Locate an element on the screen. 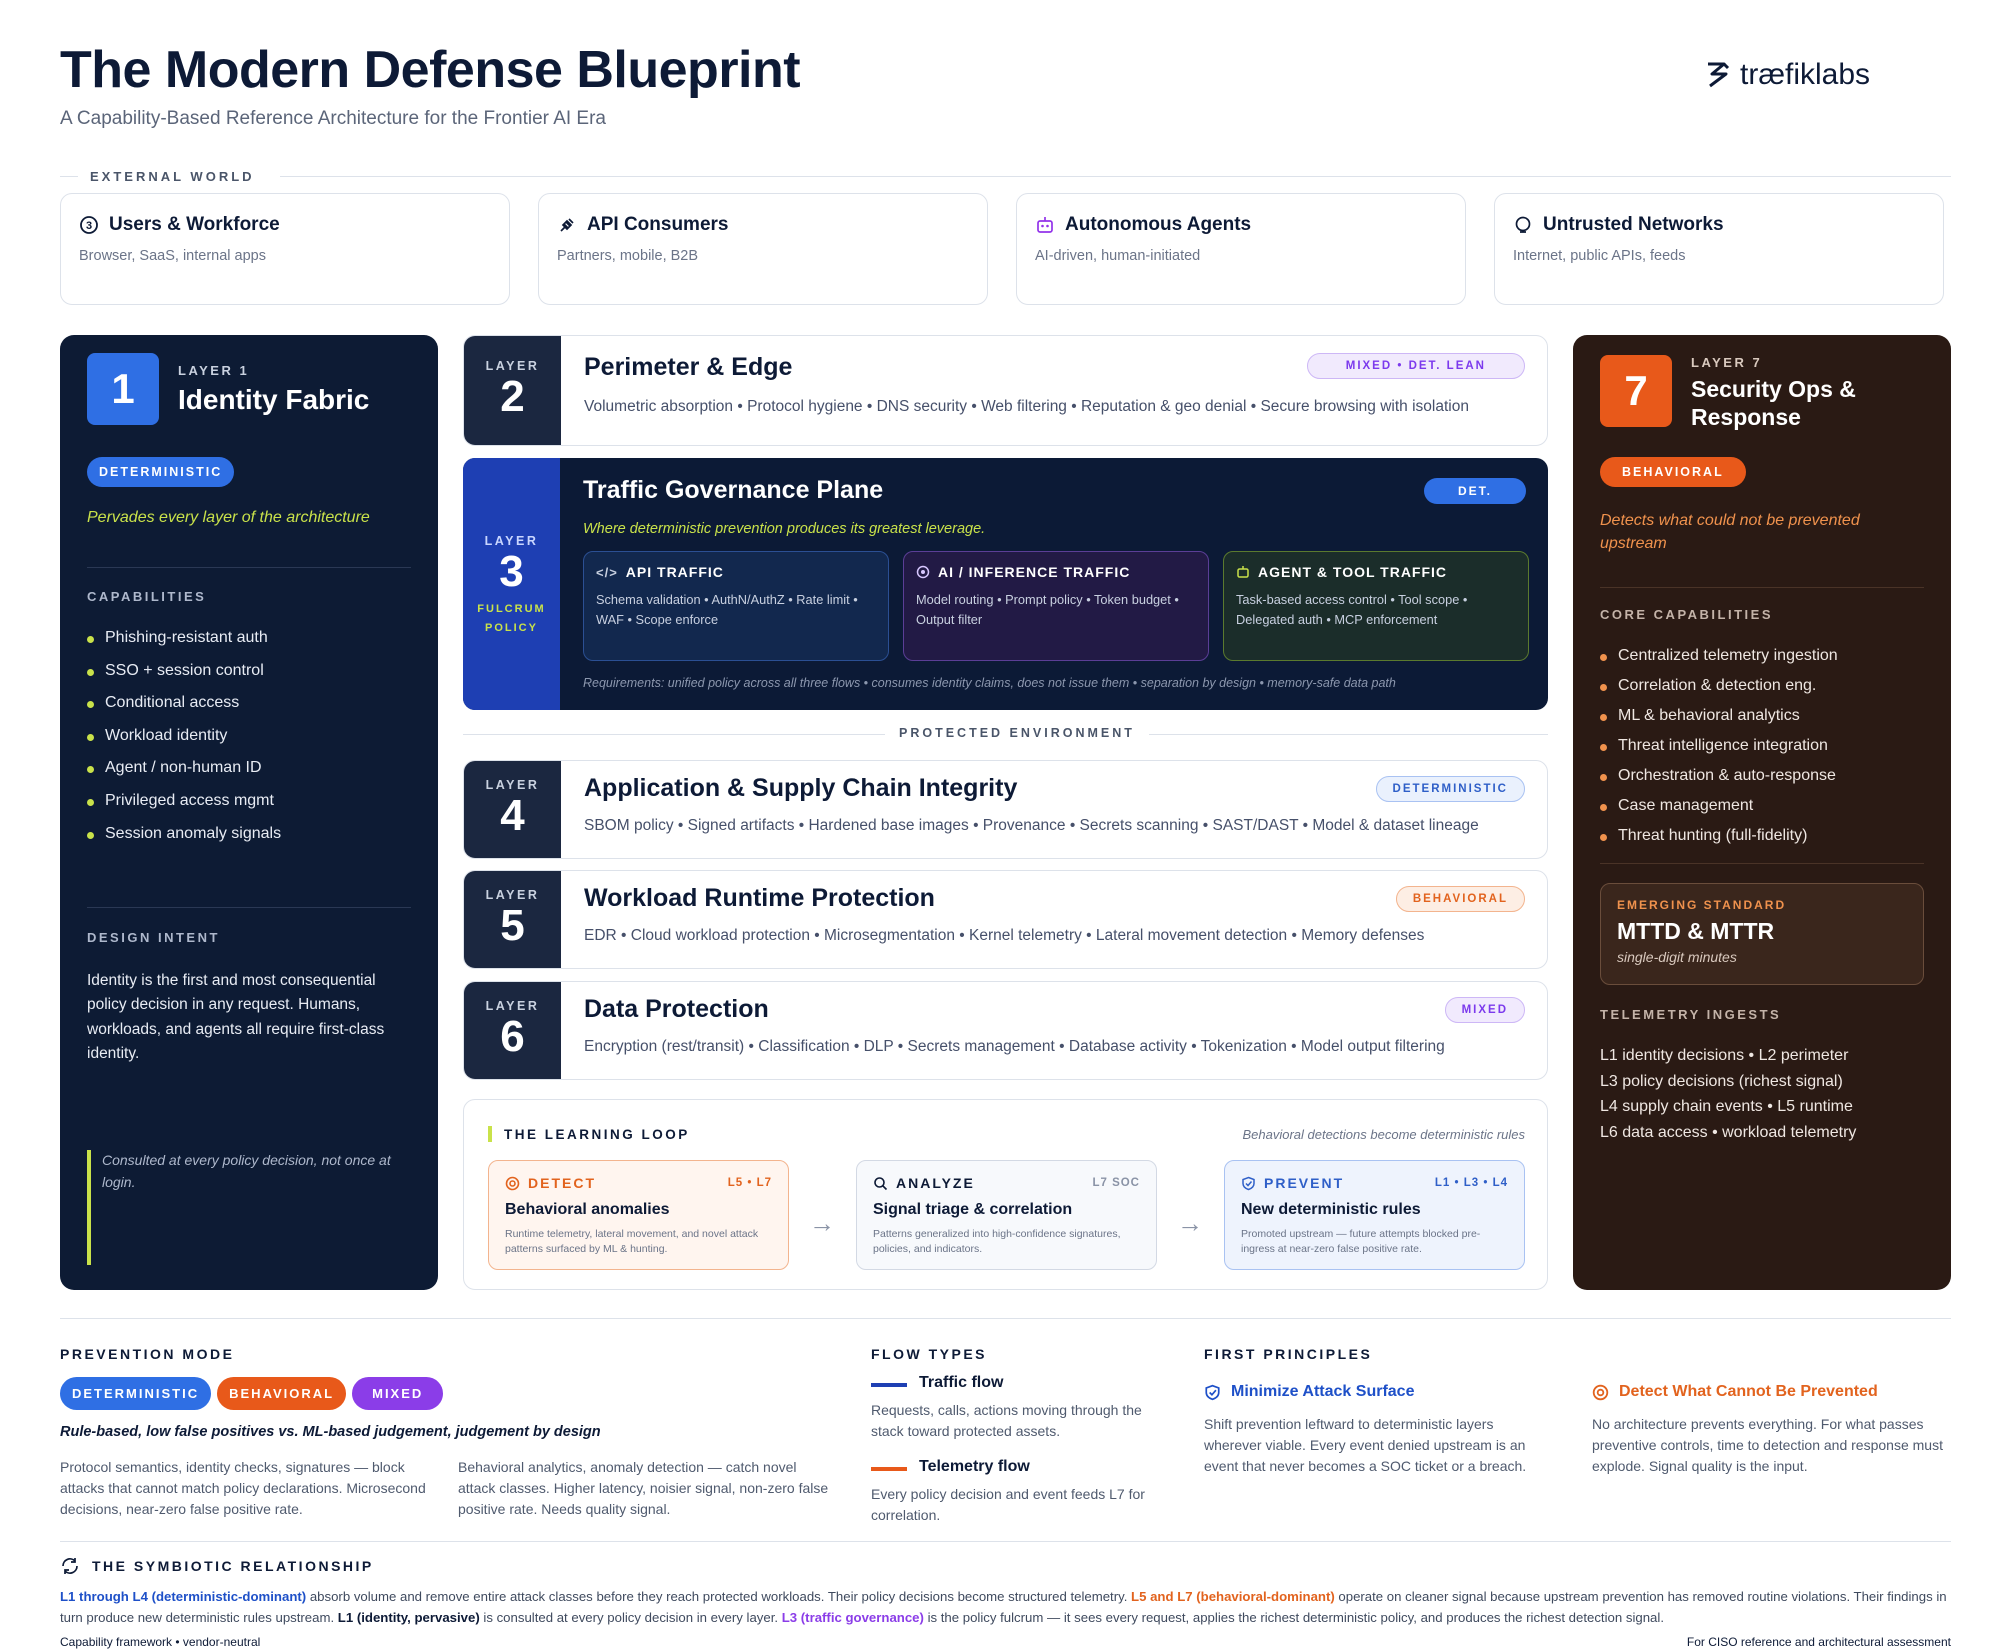 The height and width of the screenshot is (1650, 2000). telemetry-ingests-label: TELEMETRY INGESTS is located at coordinates (1691, 1014).